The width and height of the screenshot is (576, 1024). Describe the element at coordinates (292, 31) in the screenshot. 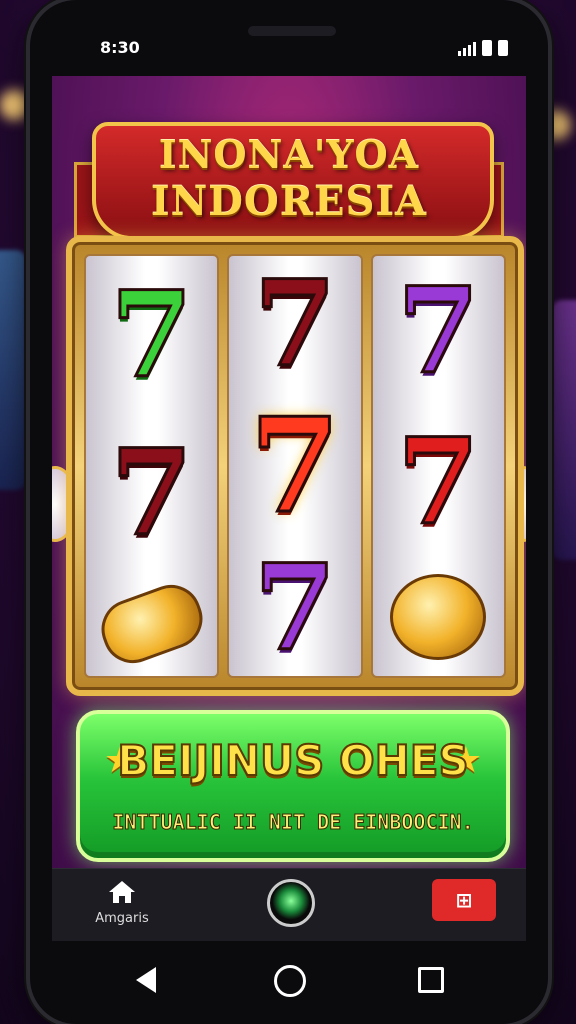

I see `phone-speaker` at that location.